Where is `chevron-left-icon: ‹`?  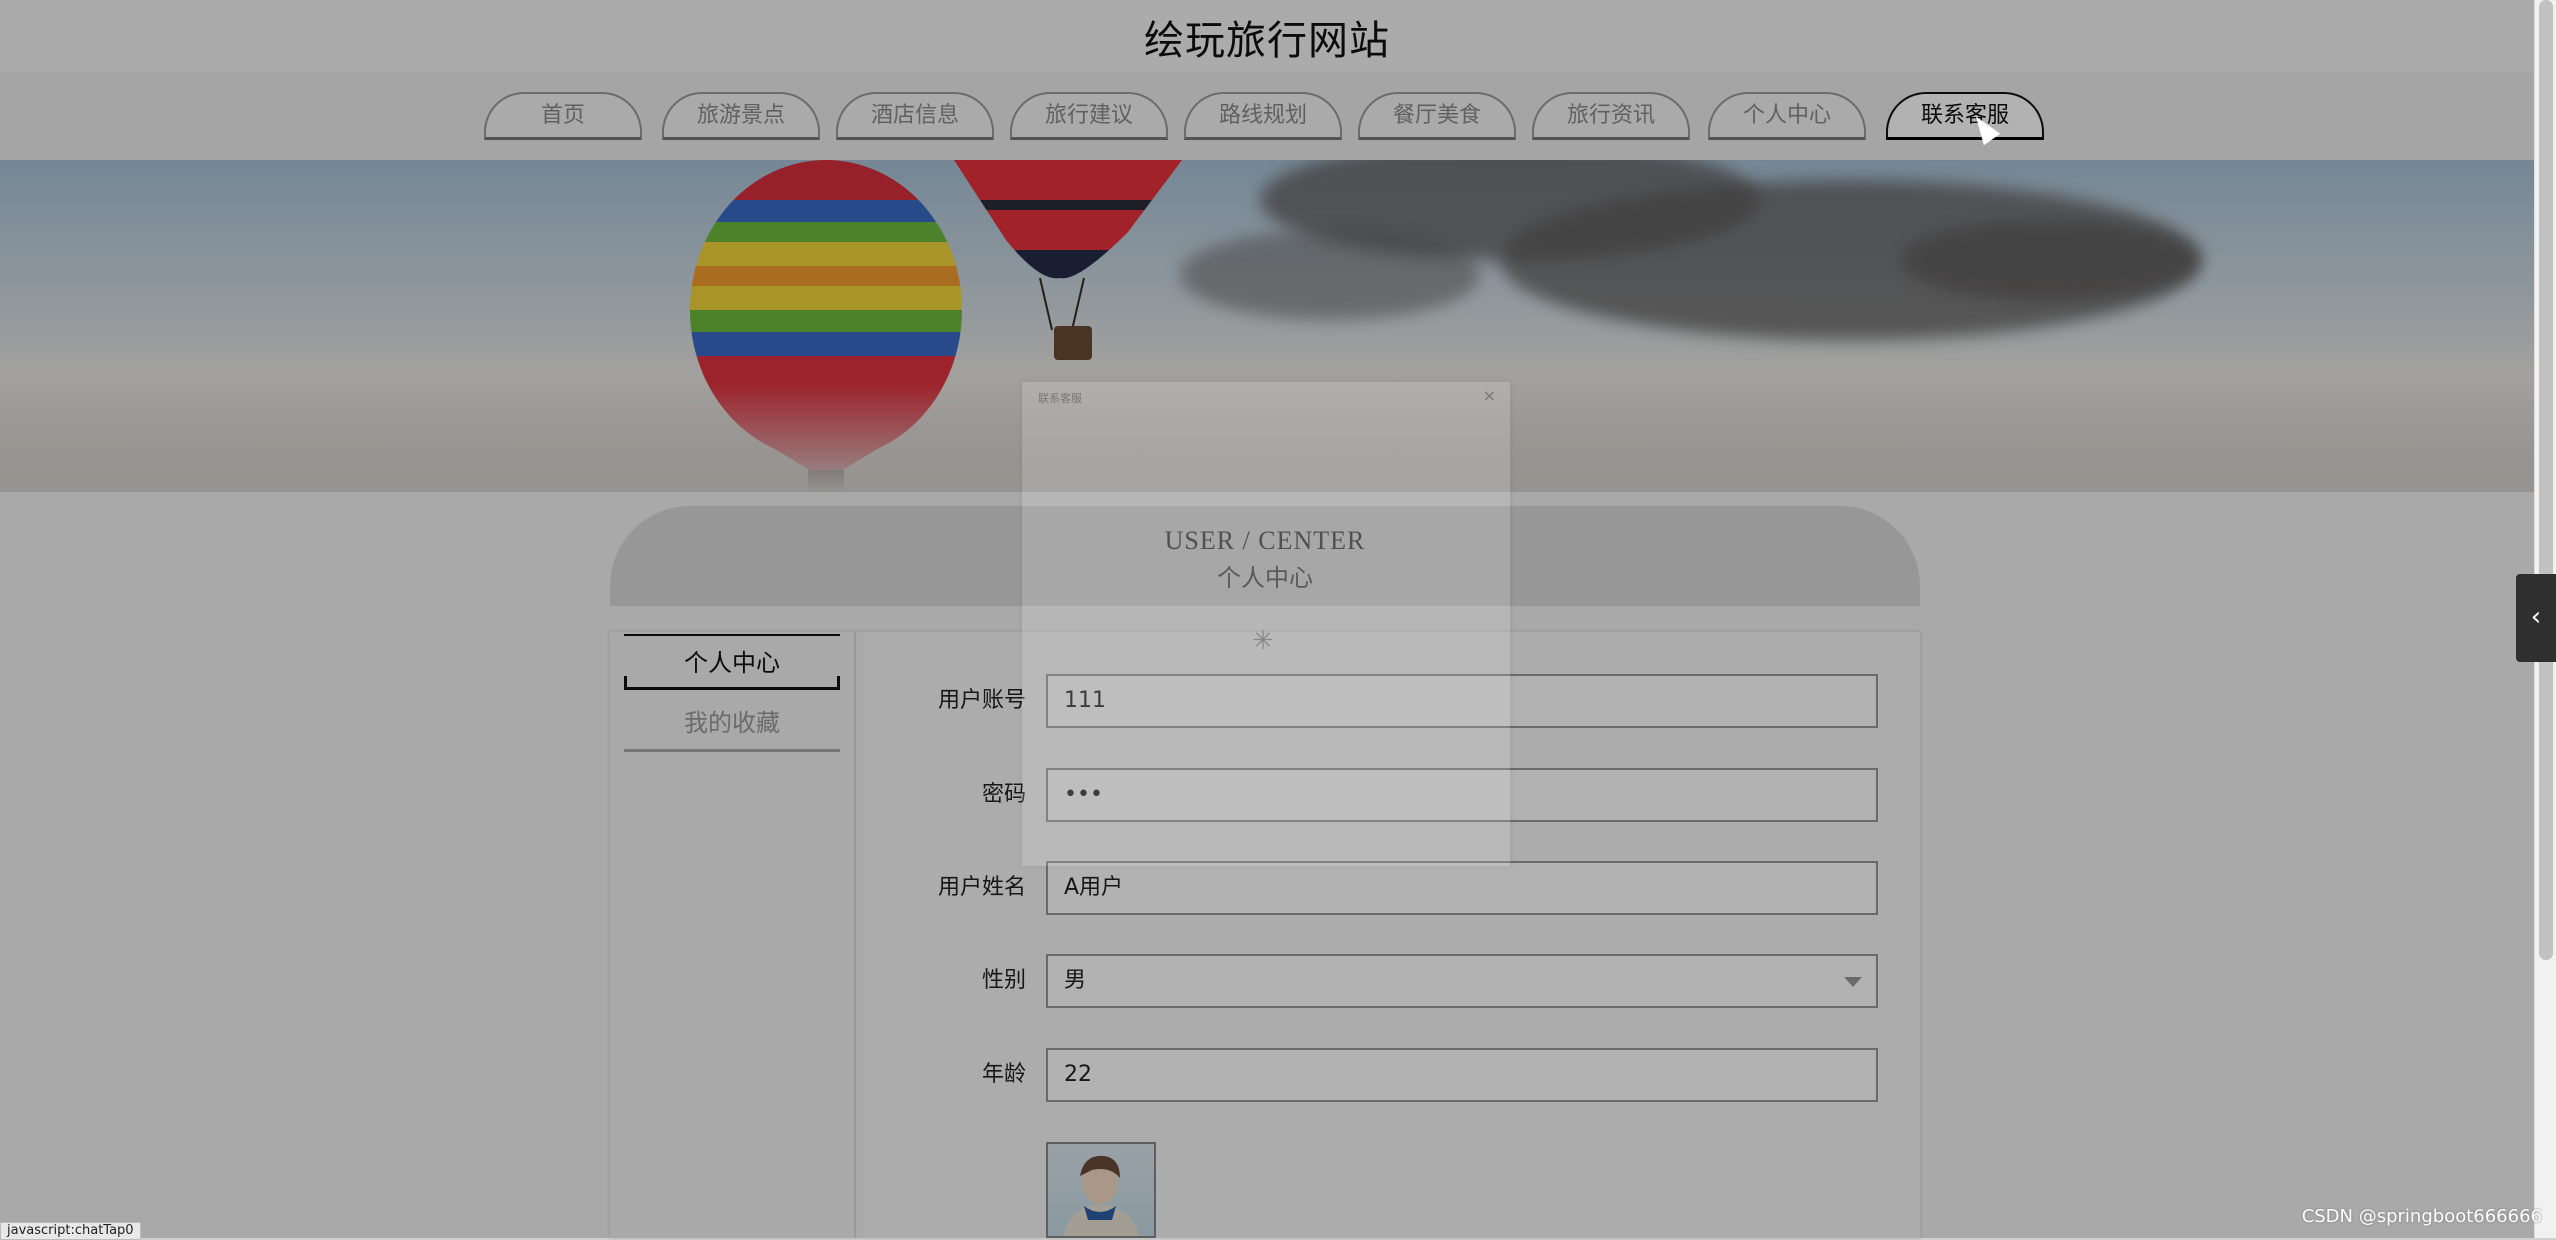 chevron-left-icon: ‹ is located at coordinates (2536, 617).